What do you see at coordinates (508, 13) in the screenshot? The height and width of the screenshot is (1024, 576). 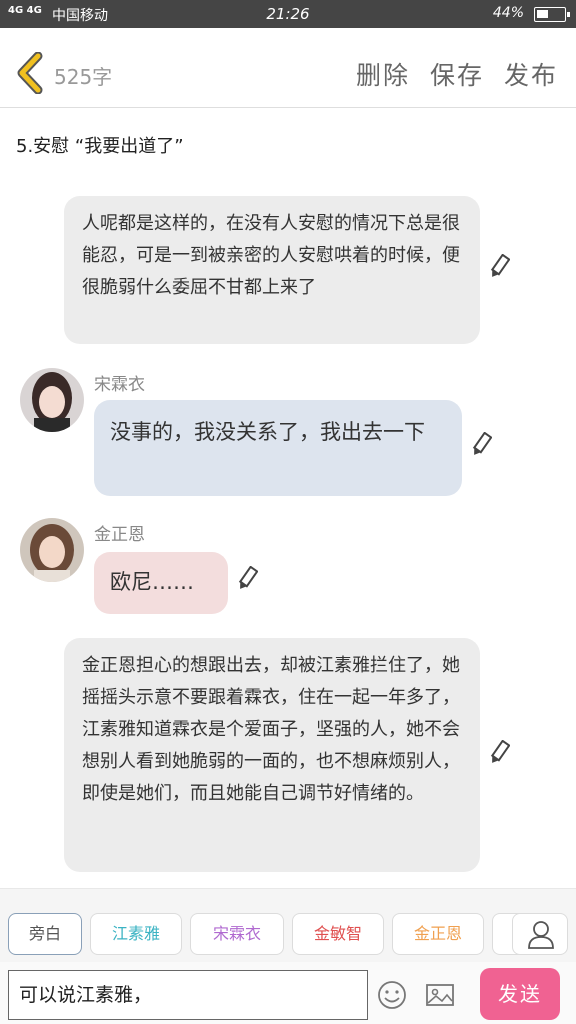 I see `battery-percent: 44%` at bounding box center [508, 13].